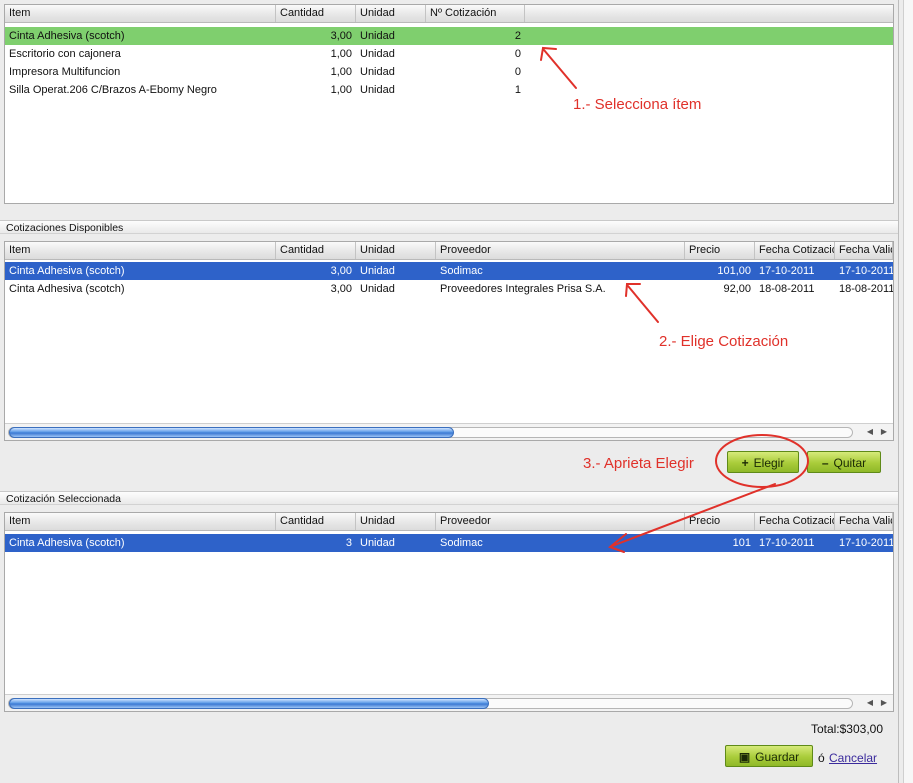 The height and width of the screenshot is (783, 913). Describe the element at coordinates (850, 463) in the screenshot. I see `quitar-label: Quitar` at that location.